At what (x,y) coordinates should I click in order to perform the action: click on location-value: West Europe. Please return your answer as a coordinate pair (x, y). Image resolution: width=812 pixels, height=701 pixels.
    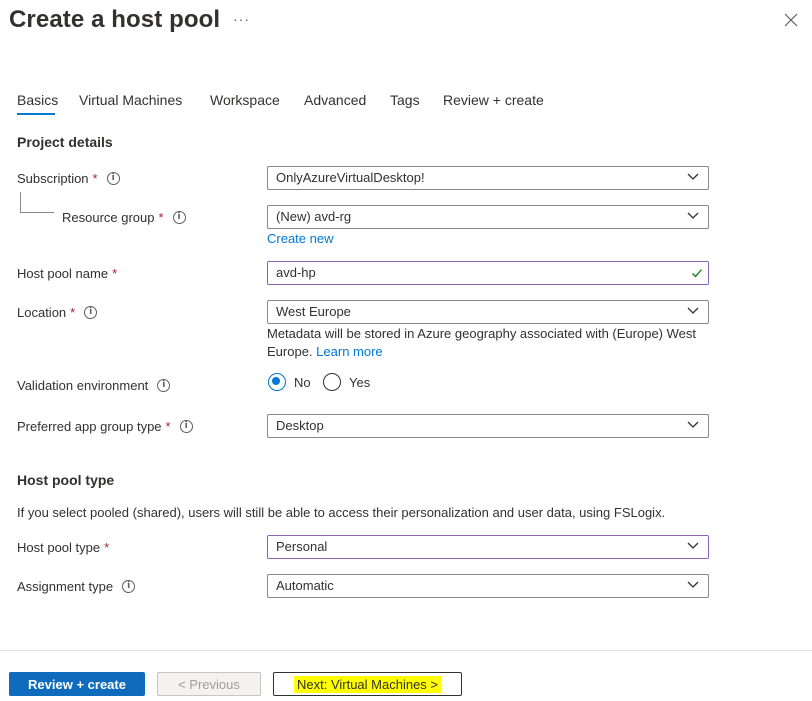
    Looking at the image, I should click on (313, 311).